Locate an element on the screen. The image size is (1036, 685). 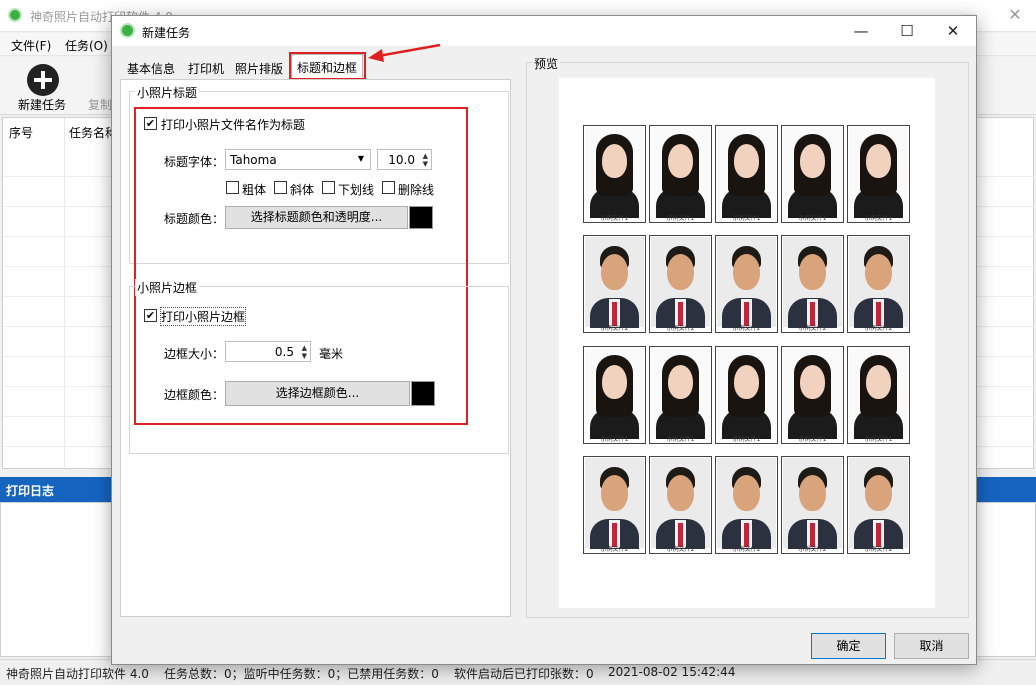
italic-label: 斜体 is located at coordinates (302, 189).